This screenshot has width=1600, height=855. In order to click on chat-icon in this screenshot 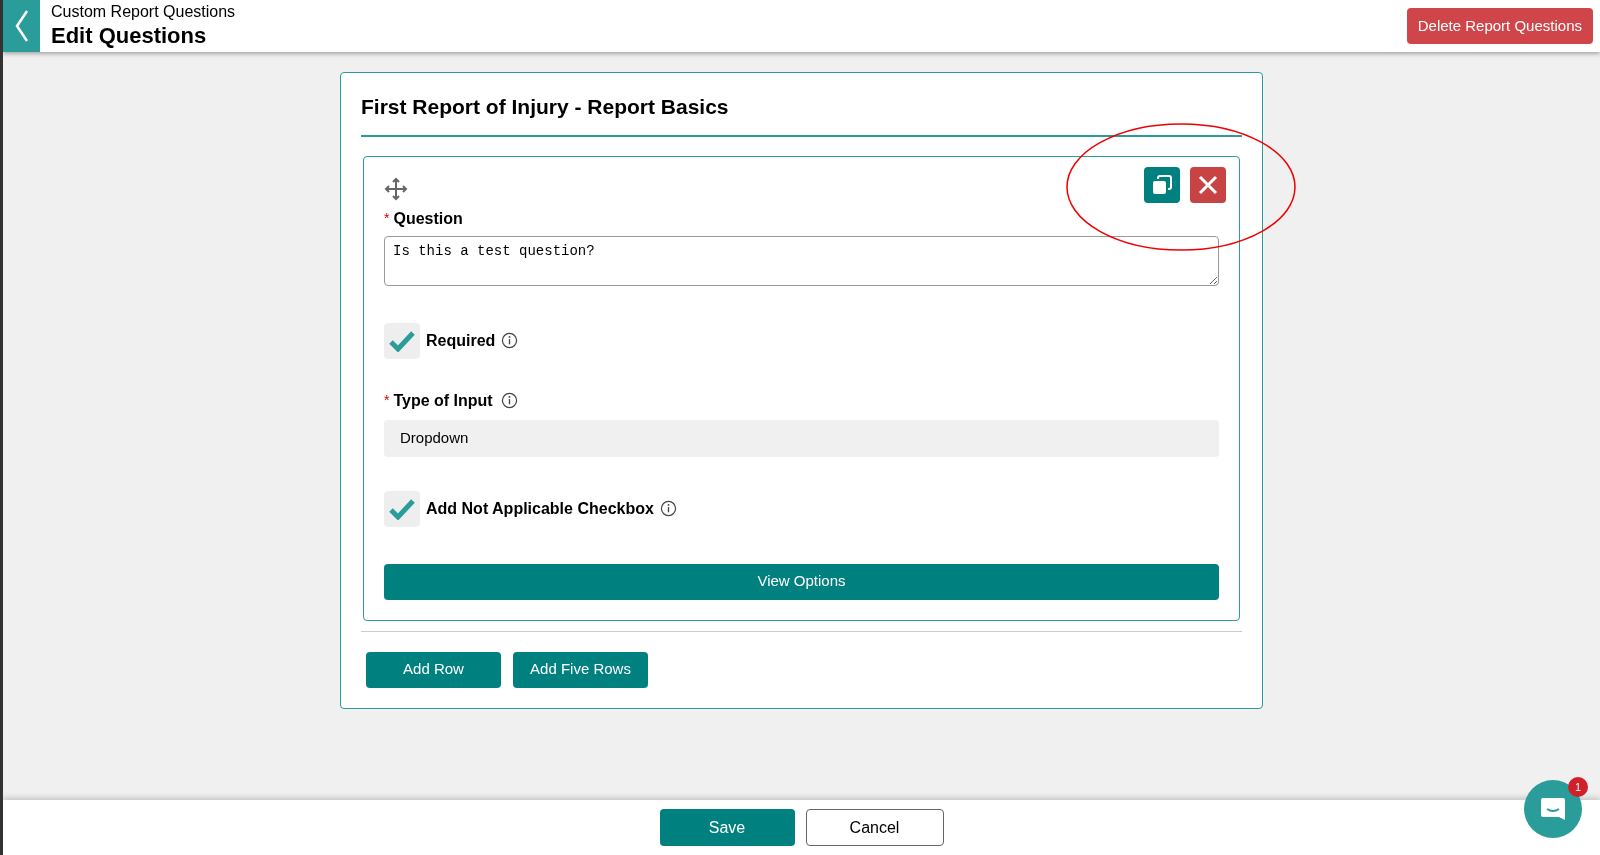, I will do `click(1553, 809)`.